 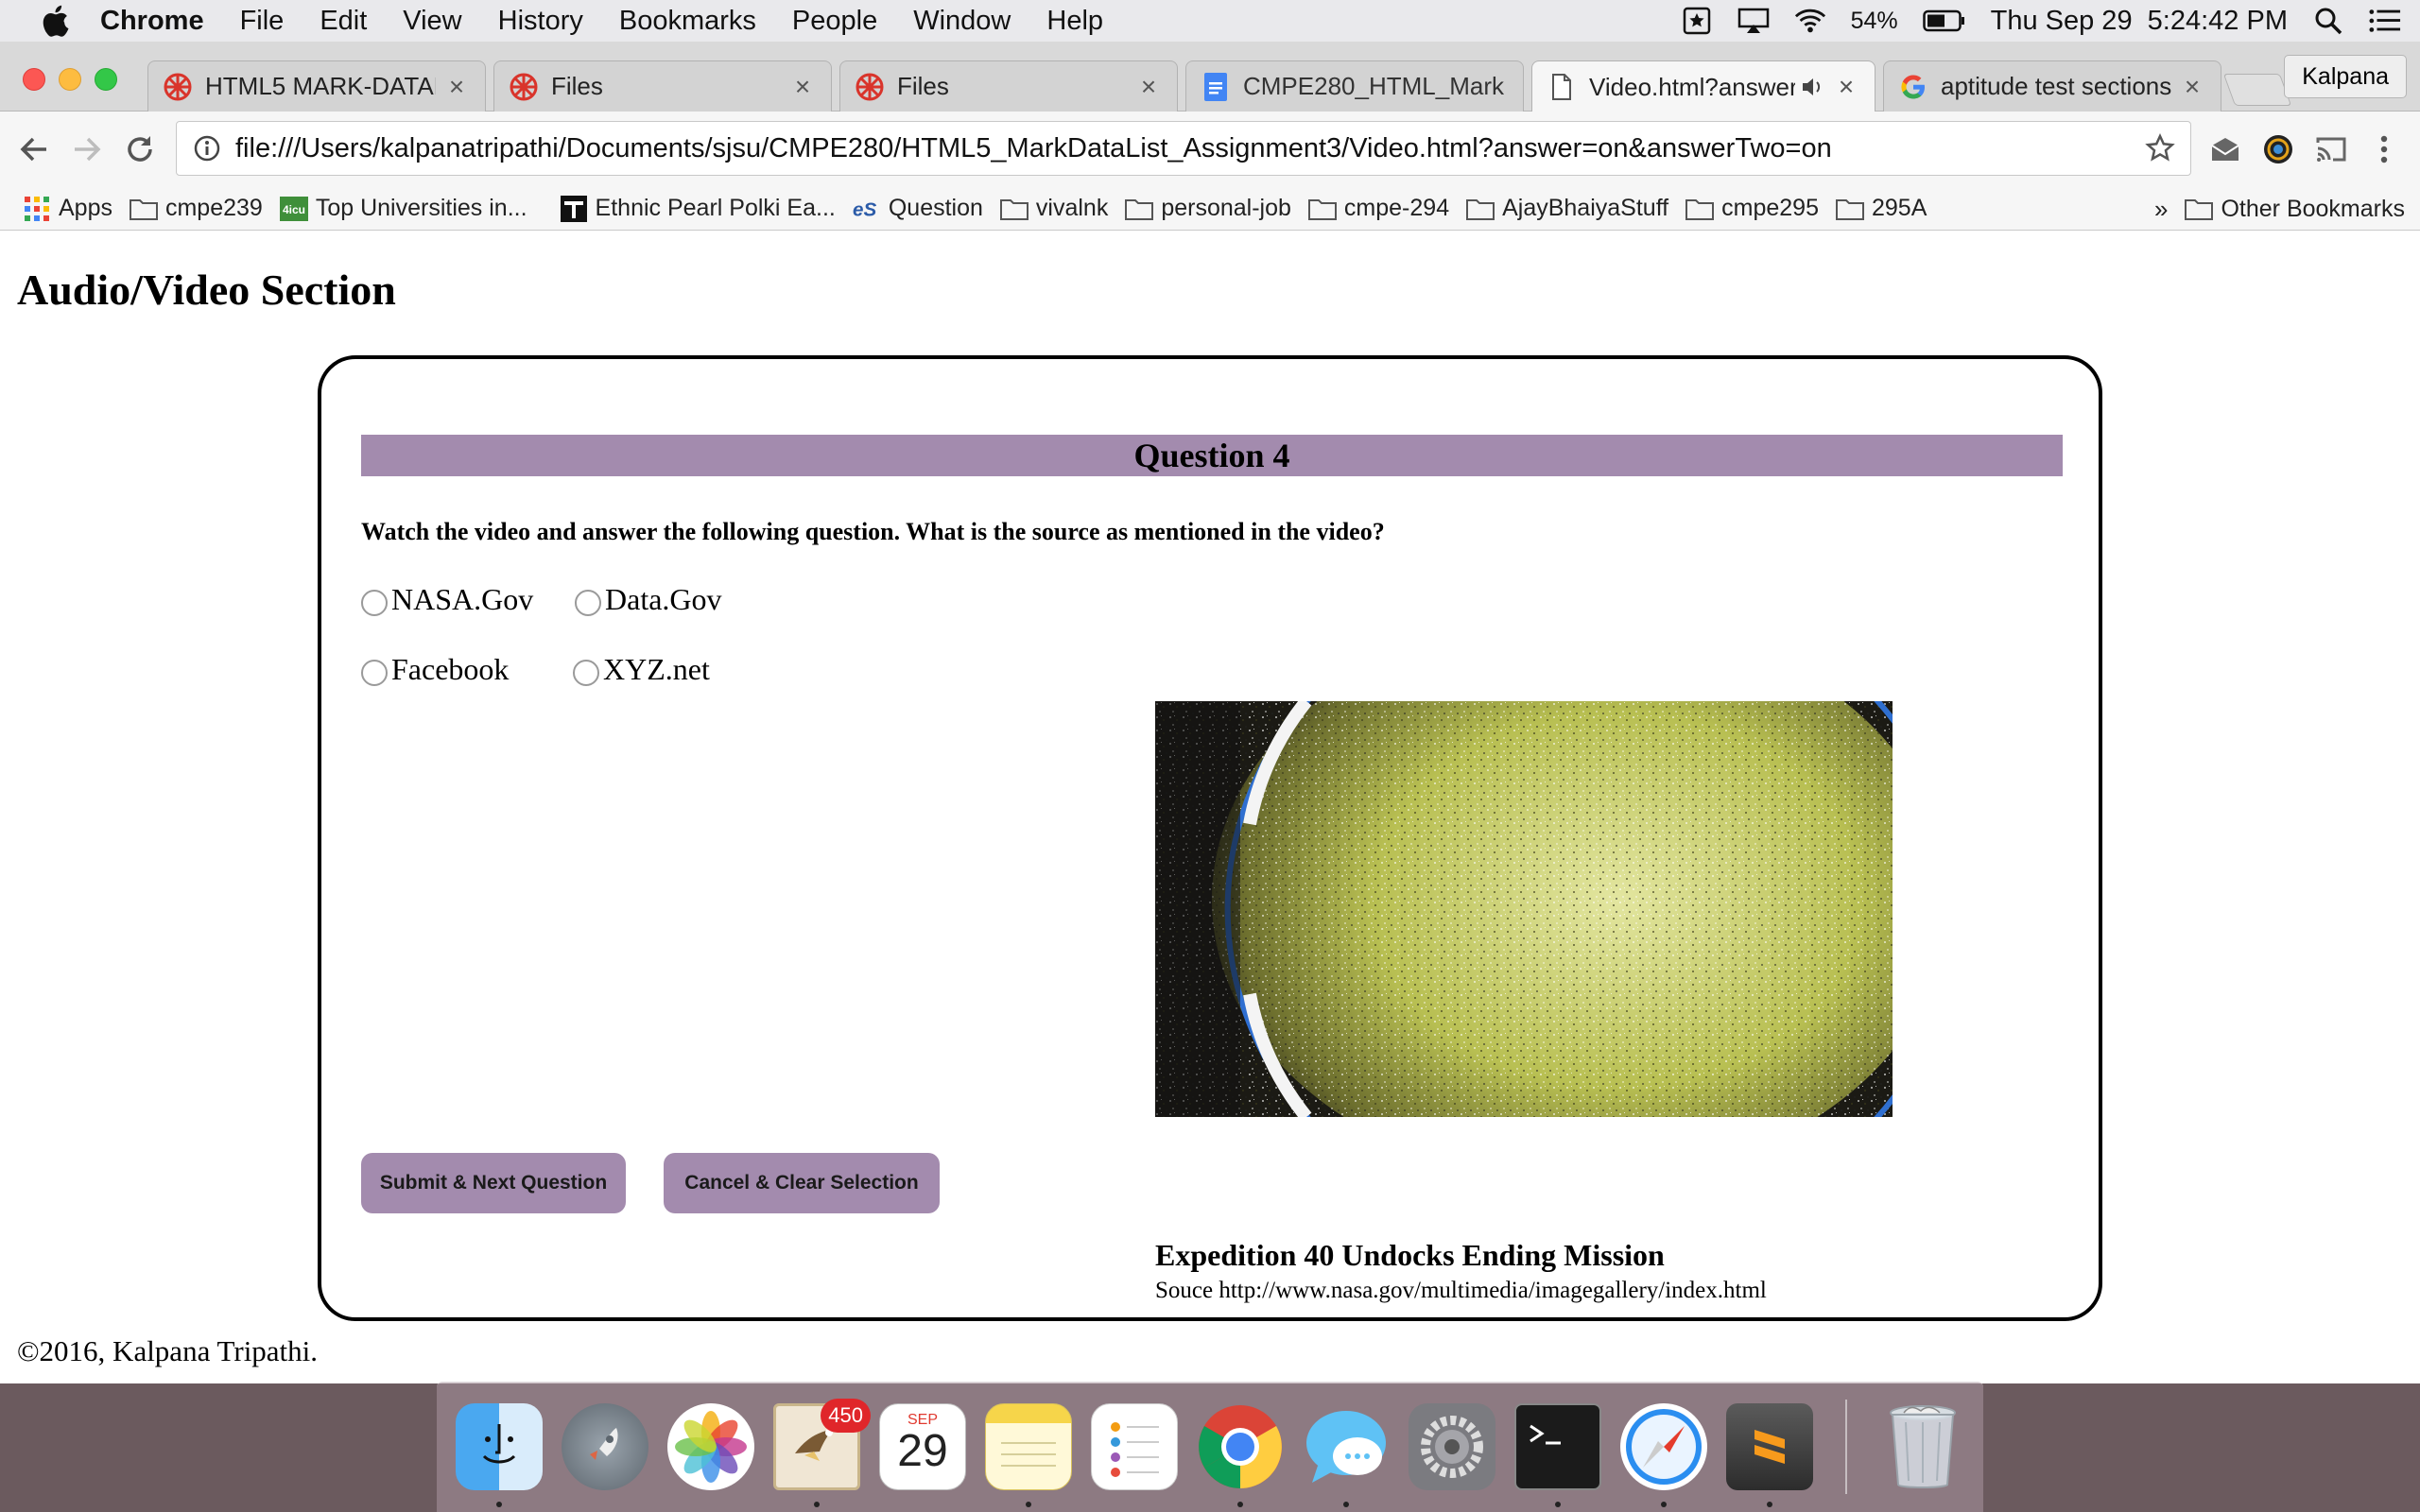 What do you see at coordinates (2052, 86) in the screenshot?
I see `tab-aptitude-test: aptitude test sections ×` at bounding box center [2052, 86].